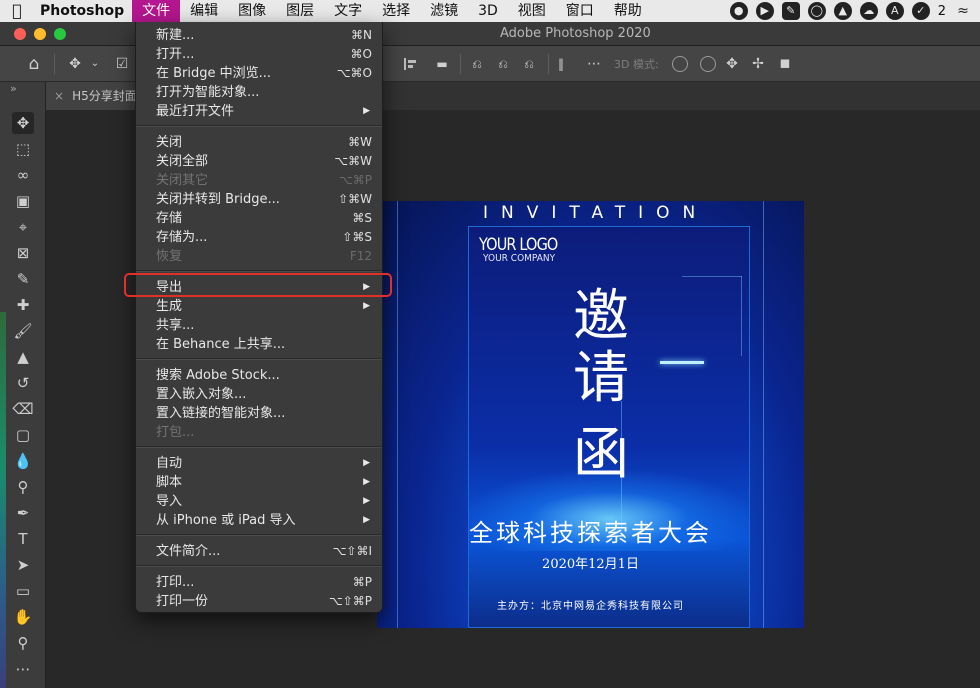 The height and width of the screenshot is (688, 980). I want to click on menu-item-browse-bridge: 在 Bridge 中浏览... ⌥⌘O, so click(259, 73).